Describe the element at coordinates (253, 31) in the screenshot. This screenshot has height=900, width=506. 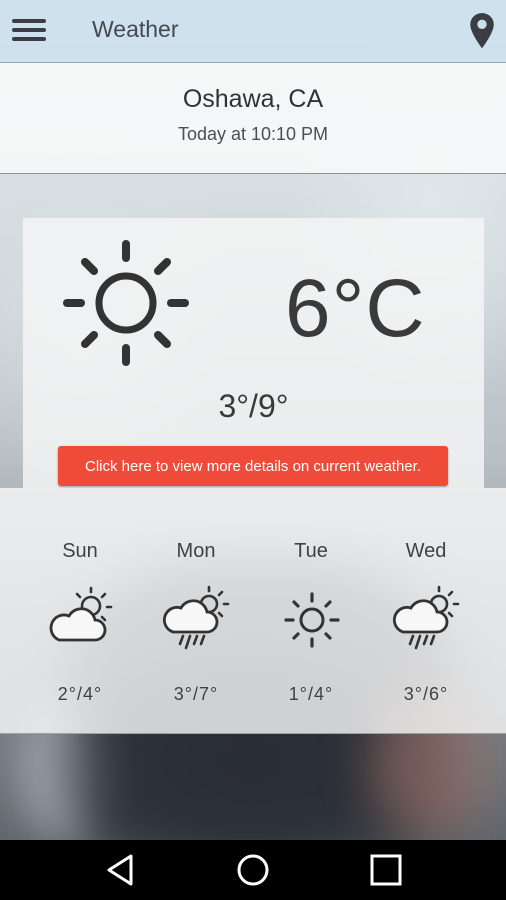
I see `app-bar: Weather` at that location.